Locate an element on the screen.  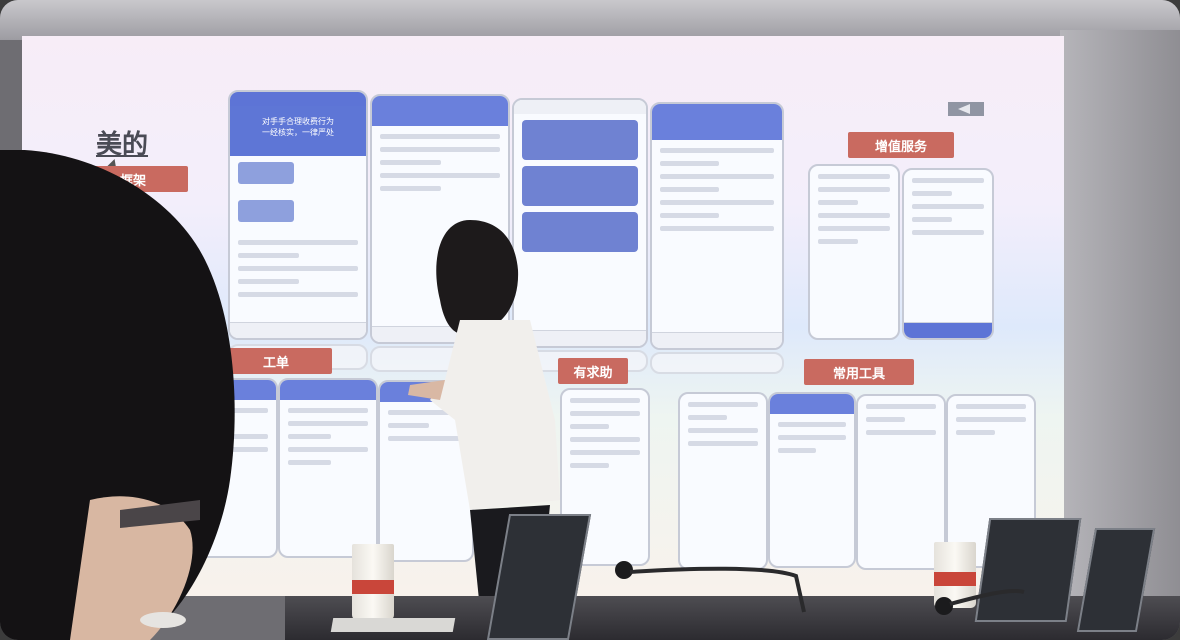
phone-profile is located at coordinates (717, 226).